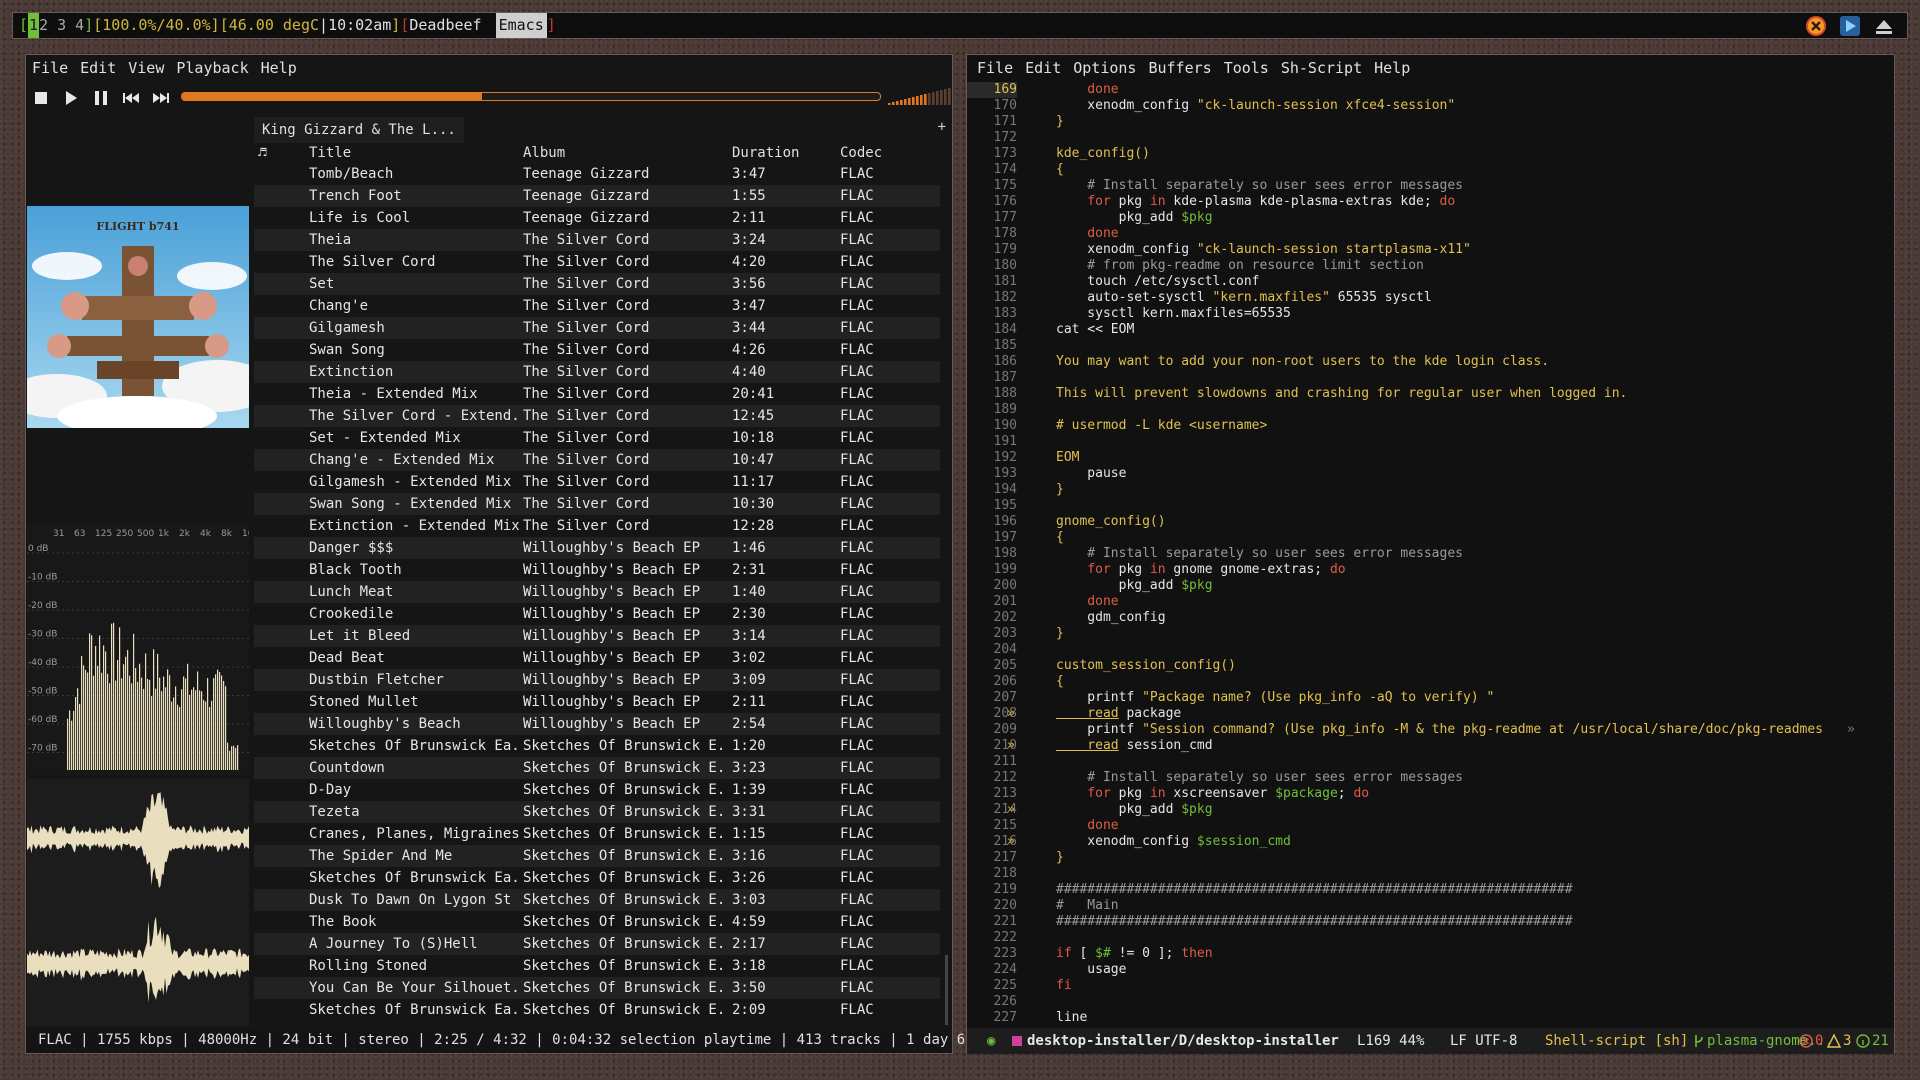  What do you see at coordinates (1431, 570) in the screenshot?
I see `code-line: 199 for pkg in gnome gnome-extras; do` at bounding box center [1431, 570].